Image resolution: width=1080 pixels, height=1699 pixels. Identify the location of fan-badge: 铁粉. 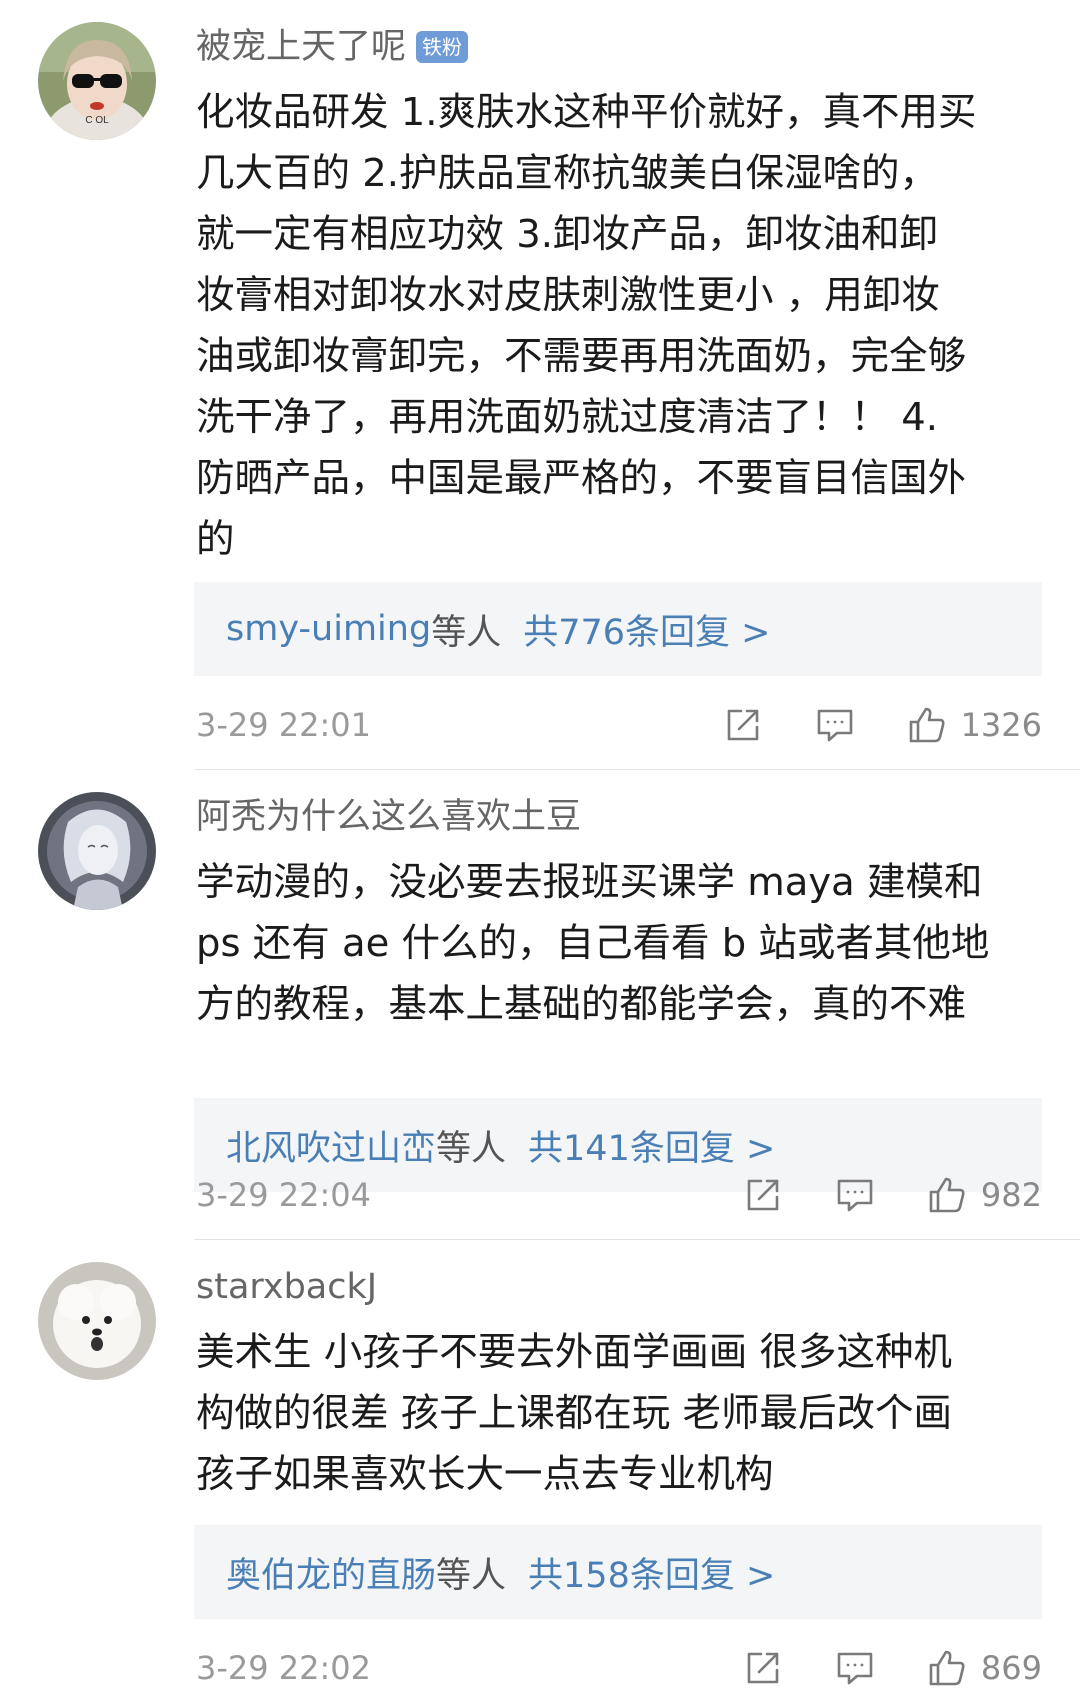
(442, 47).